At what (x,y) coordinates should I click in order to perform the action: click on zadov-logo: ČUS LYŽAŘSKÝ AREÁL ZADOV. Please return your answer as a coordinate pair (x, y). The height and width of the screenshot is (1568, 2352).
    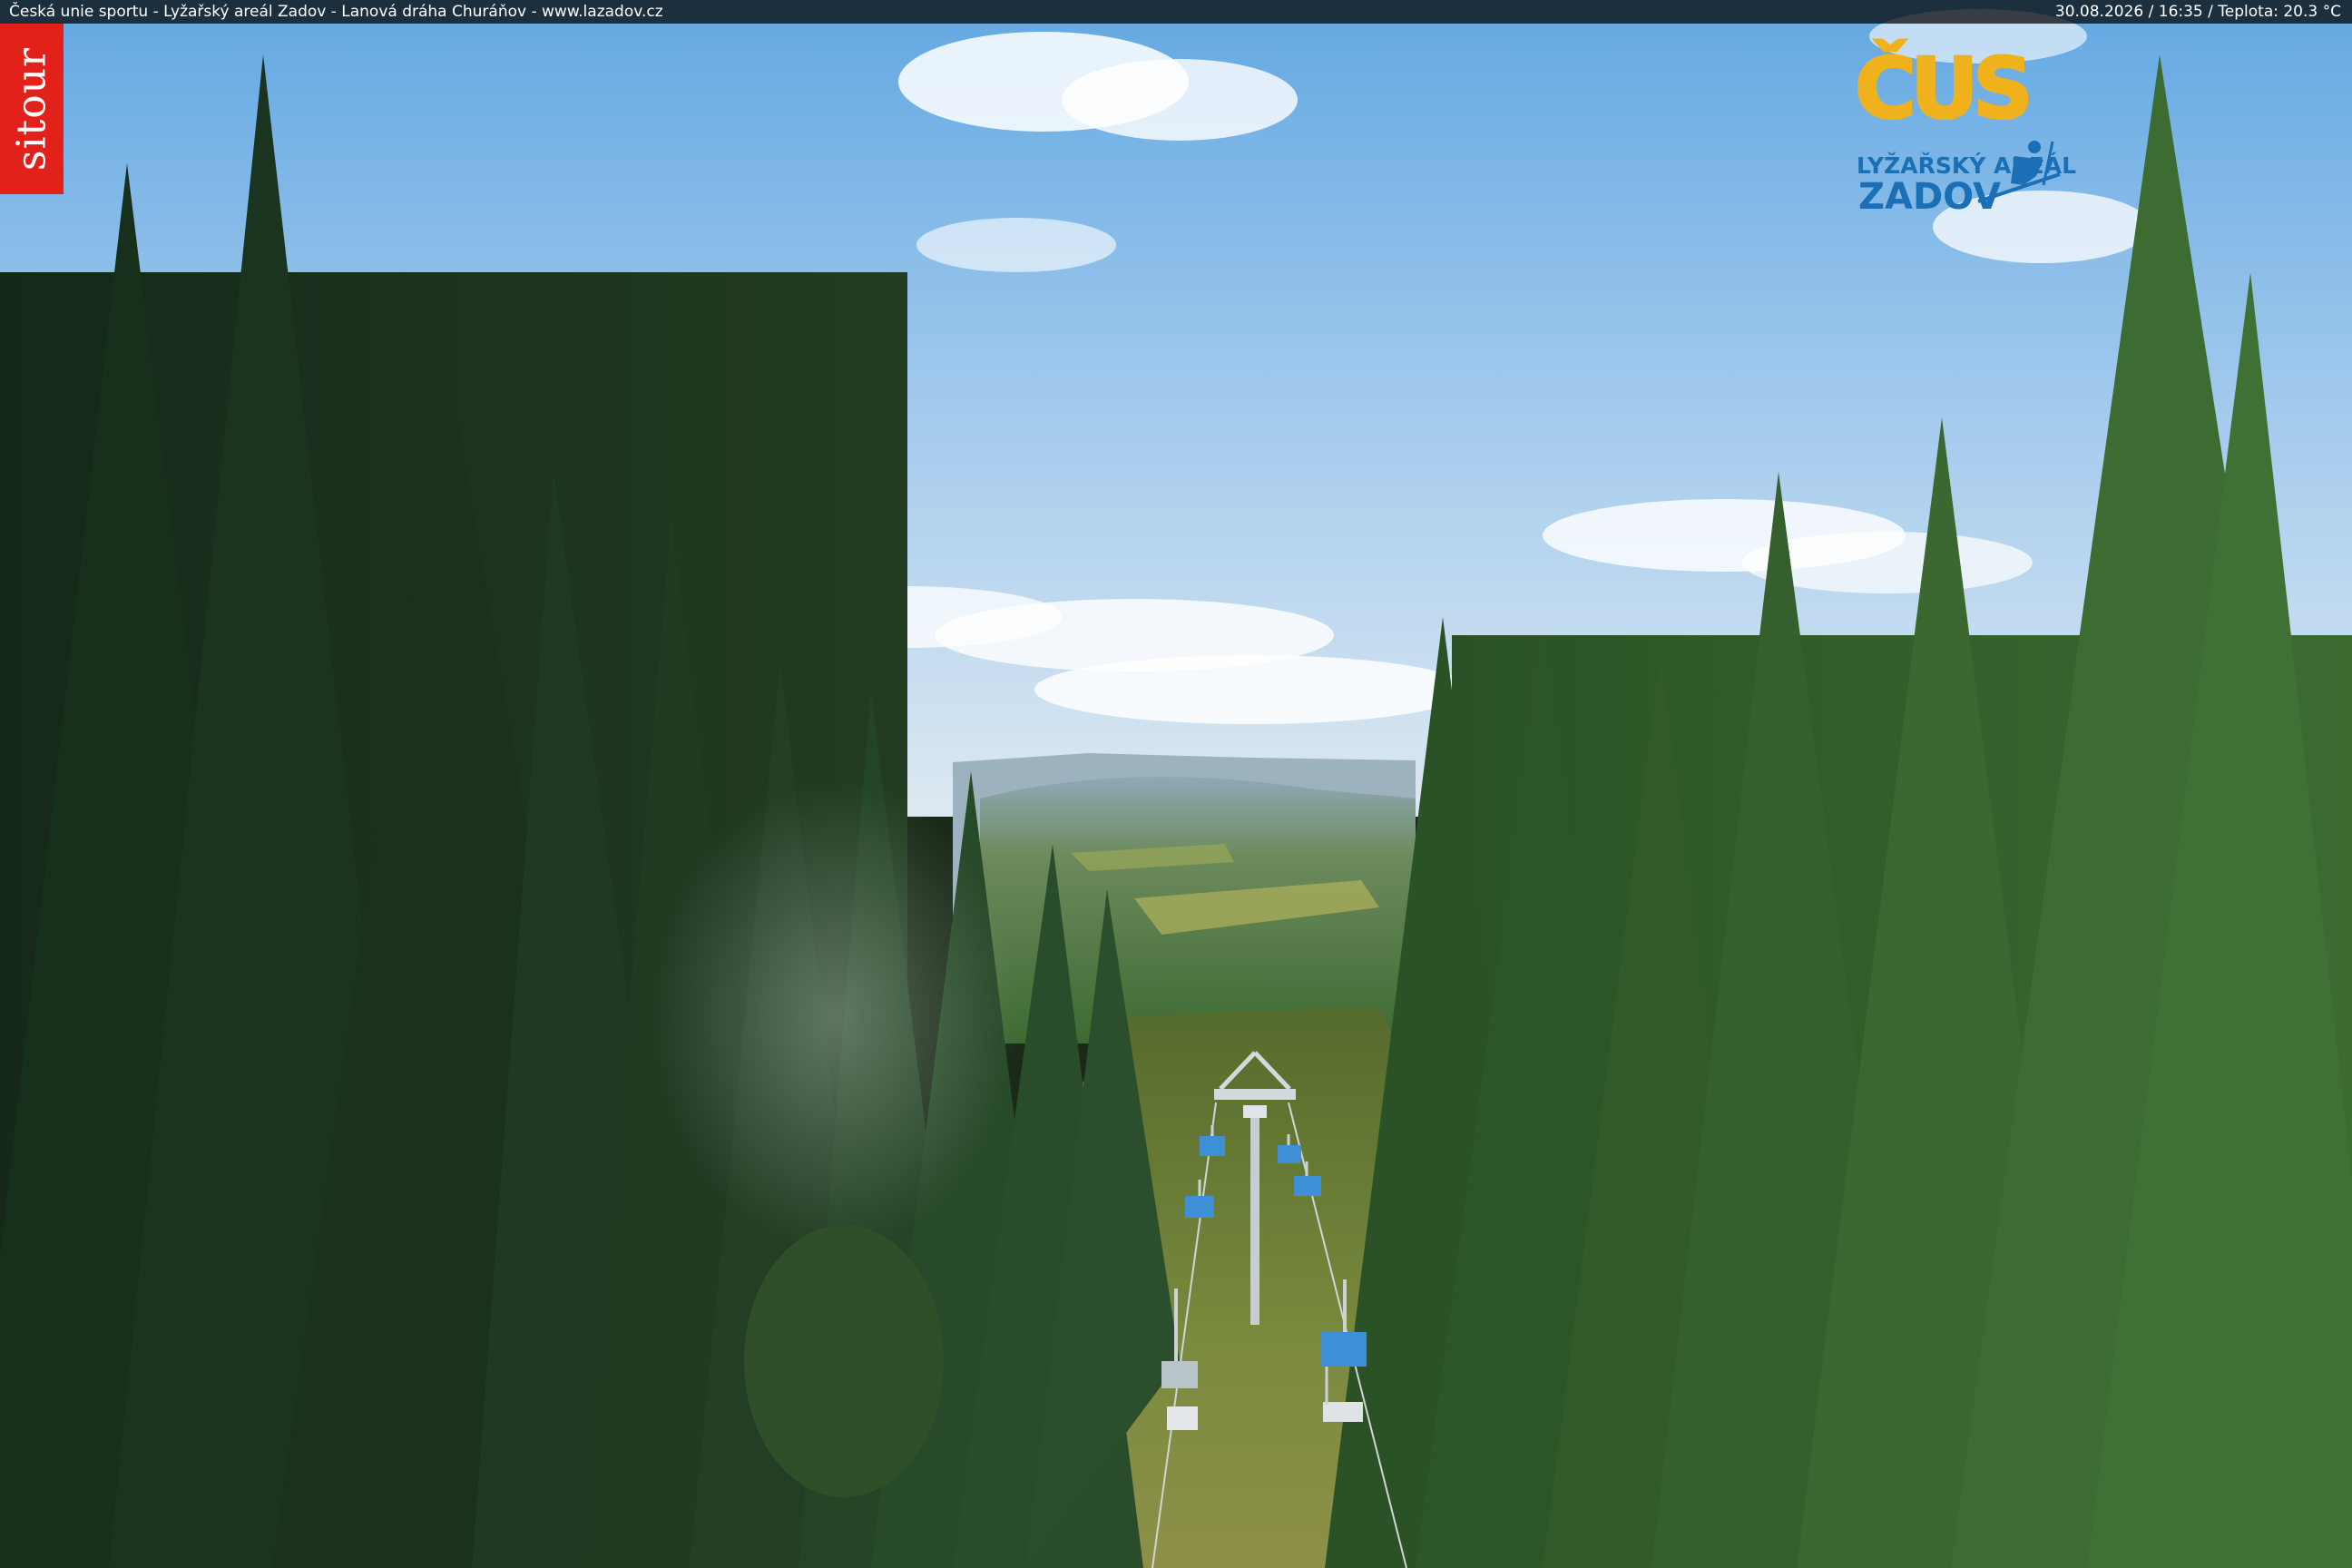
    Looking at the image, I should click on (1959, 130).